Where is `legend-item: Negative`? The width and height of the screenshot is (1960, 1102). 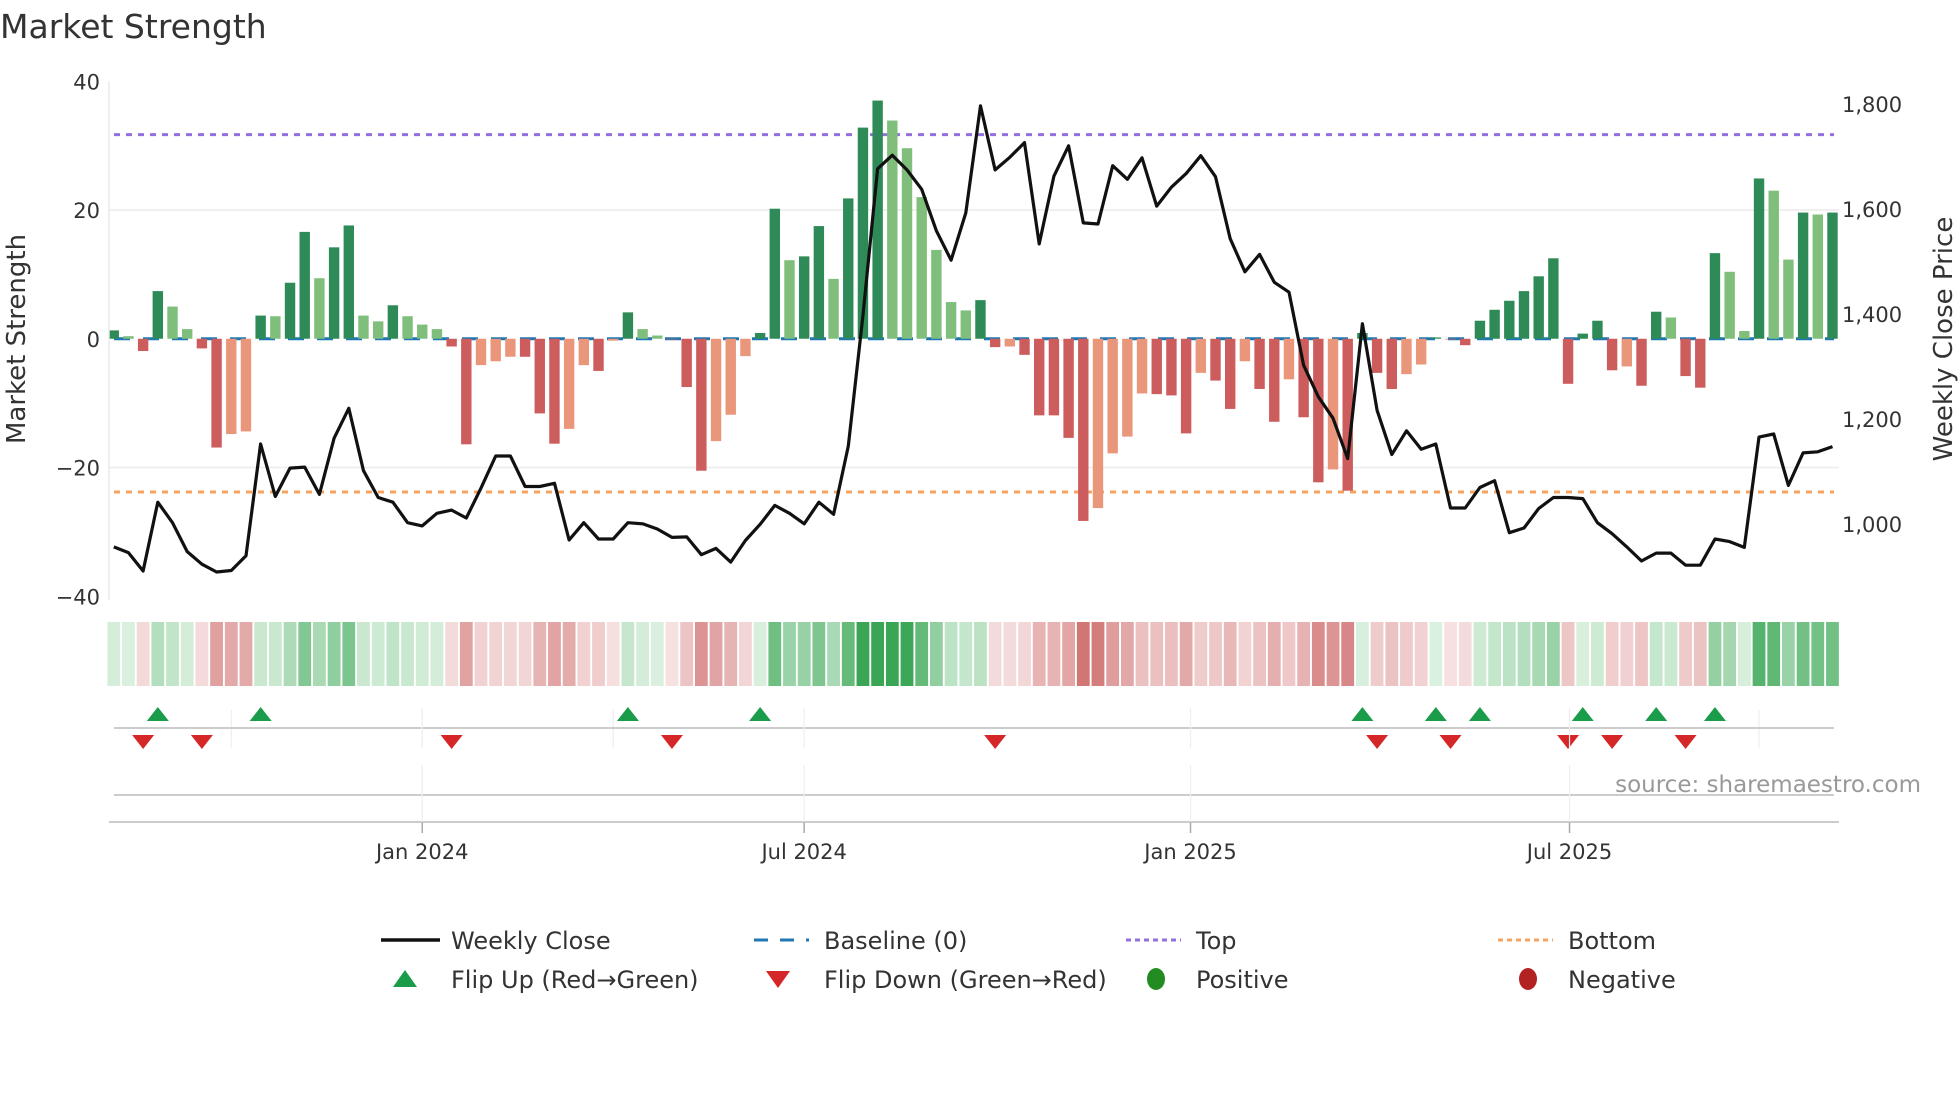 legend-item: Negative is located at coordinates (1597, 980).